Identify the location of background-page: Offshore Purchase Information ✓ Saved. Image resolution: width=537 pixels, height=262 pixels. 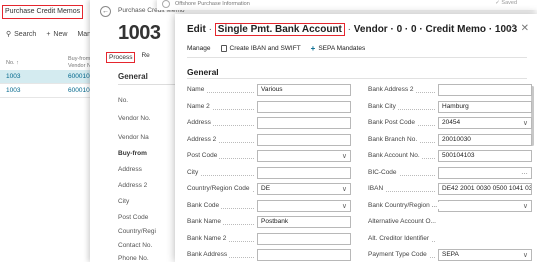
(347, 5).